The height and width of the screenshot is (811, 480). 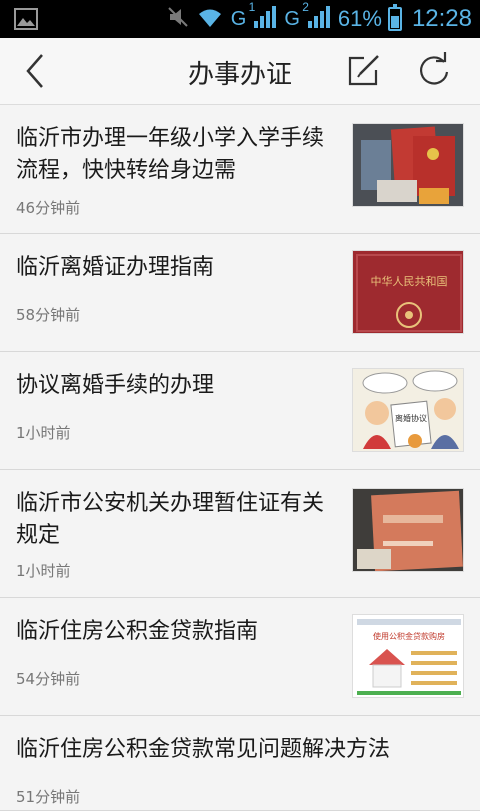 What do you see at coordinates (411, 418) in the screenshot?
I see `svg-text: 离婚协议` at bounding box center [411, 418].